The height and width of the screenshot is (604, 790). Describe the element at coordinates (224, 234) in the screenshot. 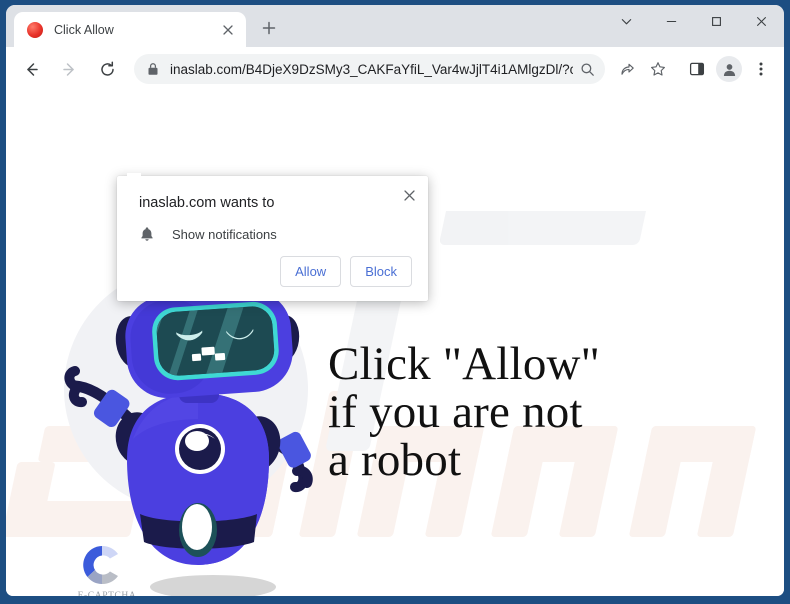

I see `permission-label: Show notifications` at that location.